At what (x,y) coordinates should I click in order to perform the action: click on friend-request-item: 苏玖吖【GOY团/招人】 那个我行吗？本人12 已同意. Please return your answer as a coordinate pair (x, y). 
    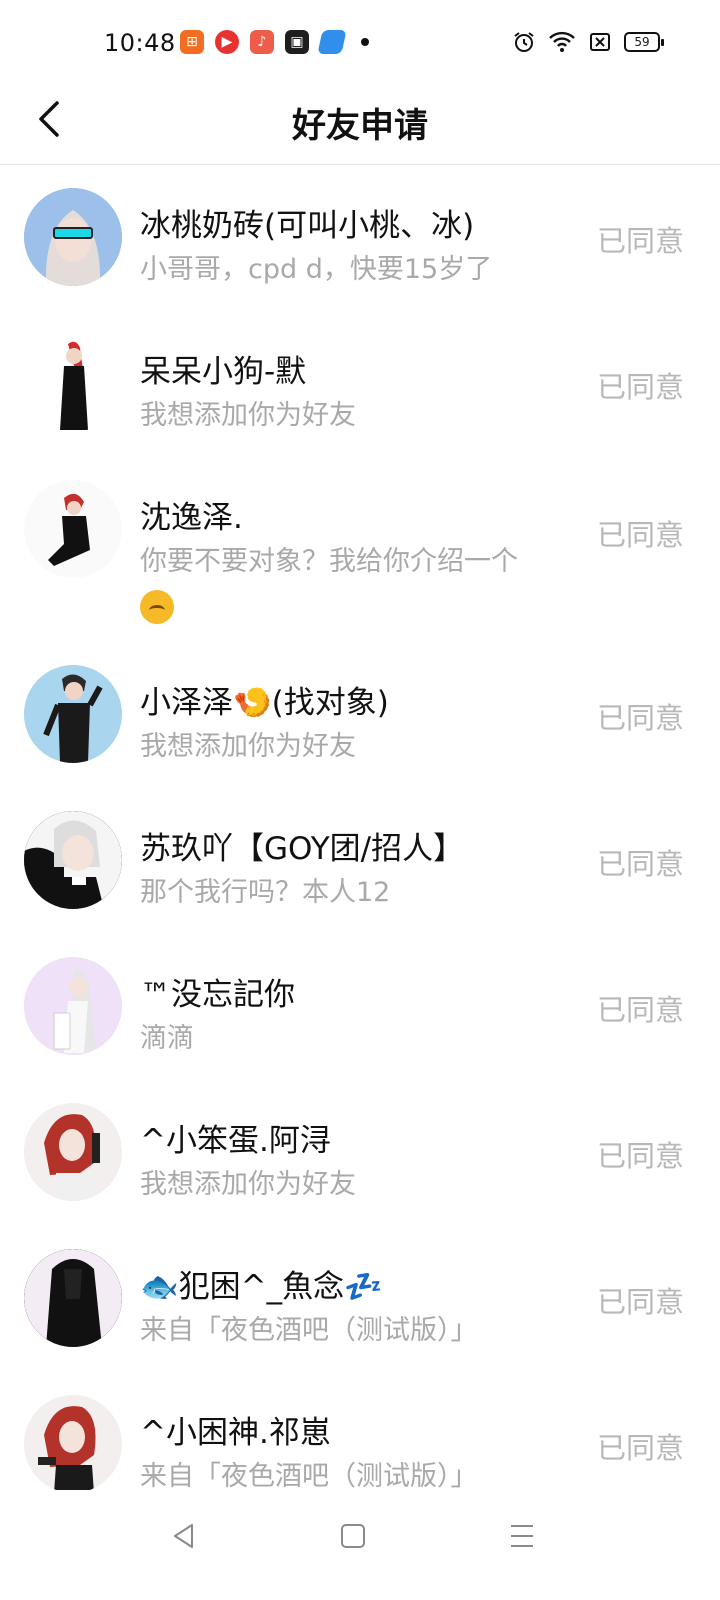
    Looking at the image, I should click on (360, 862).